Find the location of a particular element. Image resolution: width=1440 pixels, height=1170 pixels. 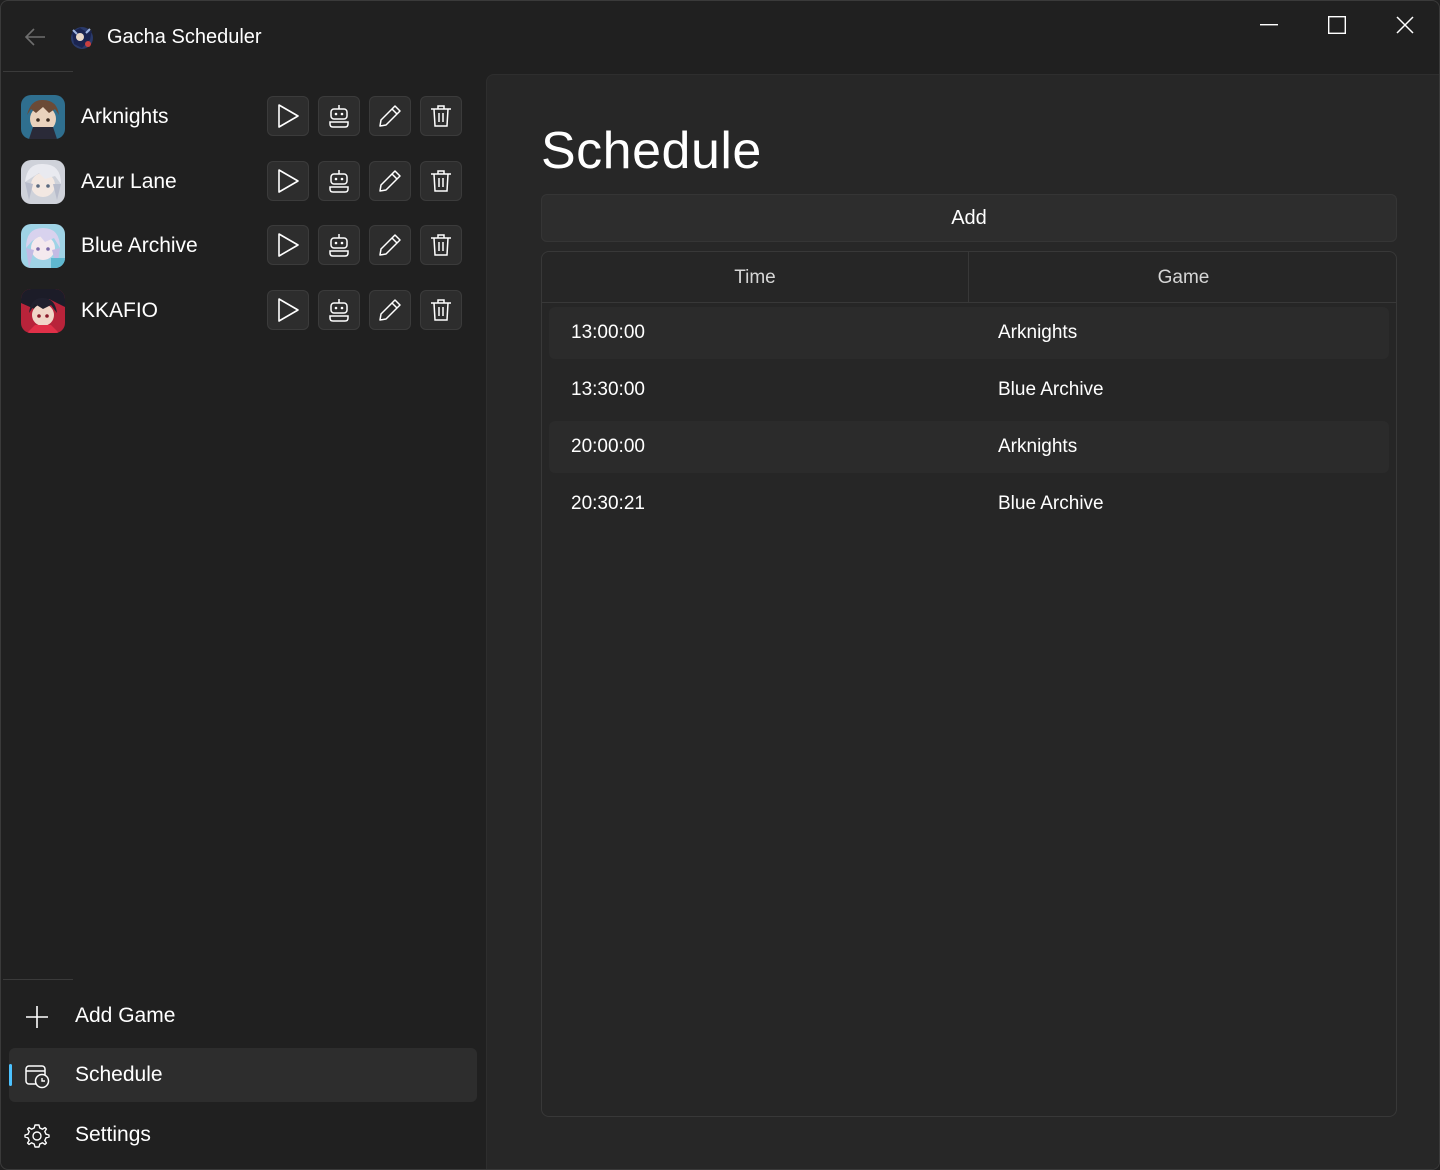

selection-indicator is located at coordinates (10, 1075).